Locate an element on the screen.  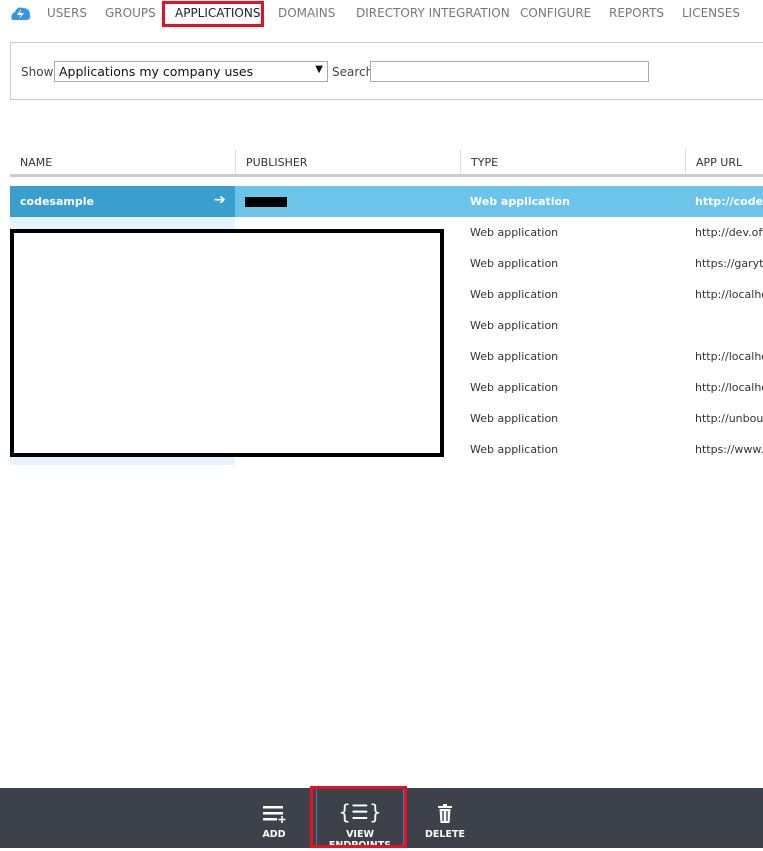
show-select-value: Applications my company uses is located at coordinates (156, 71).